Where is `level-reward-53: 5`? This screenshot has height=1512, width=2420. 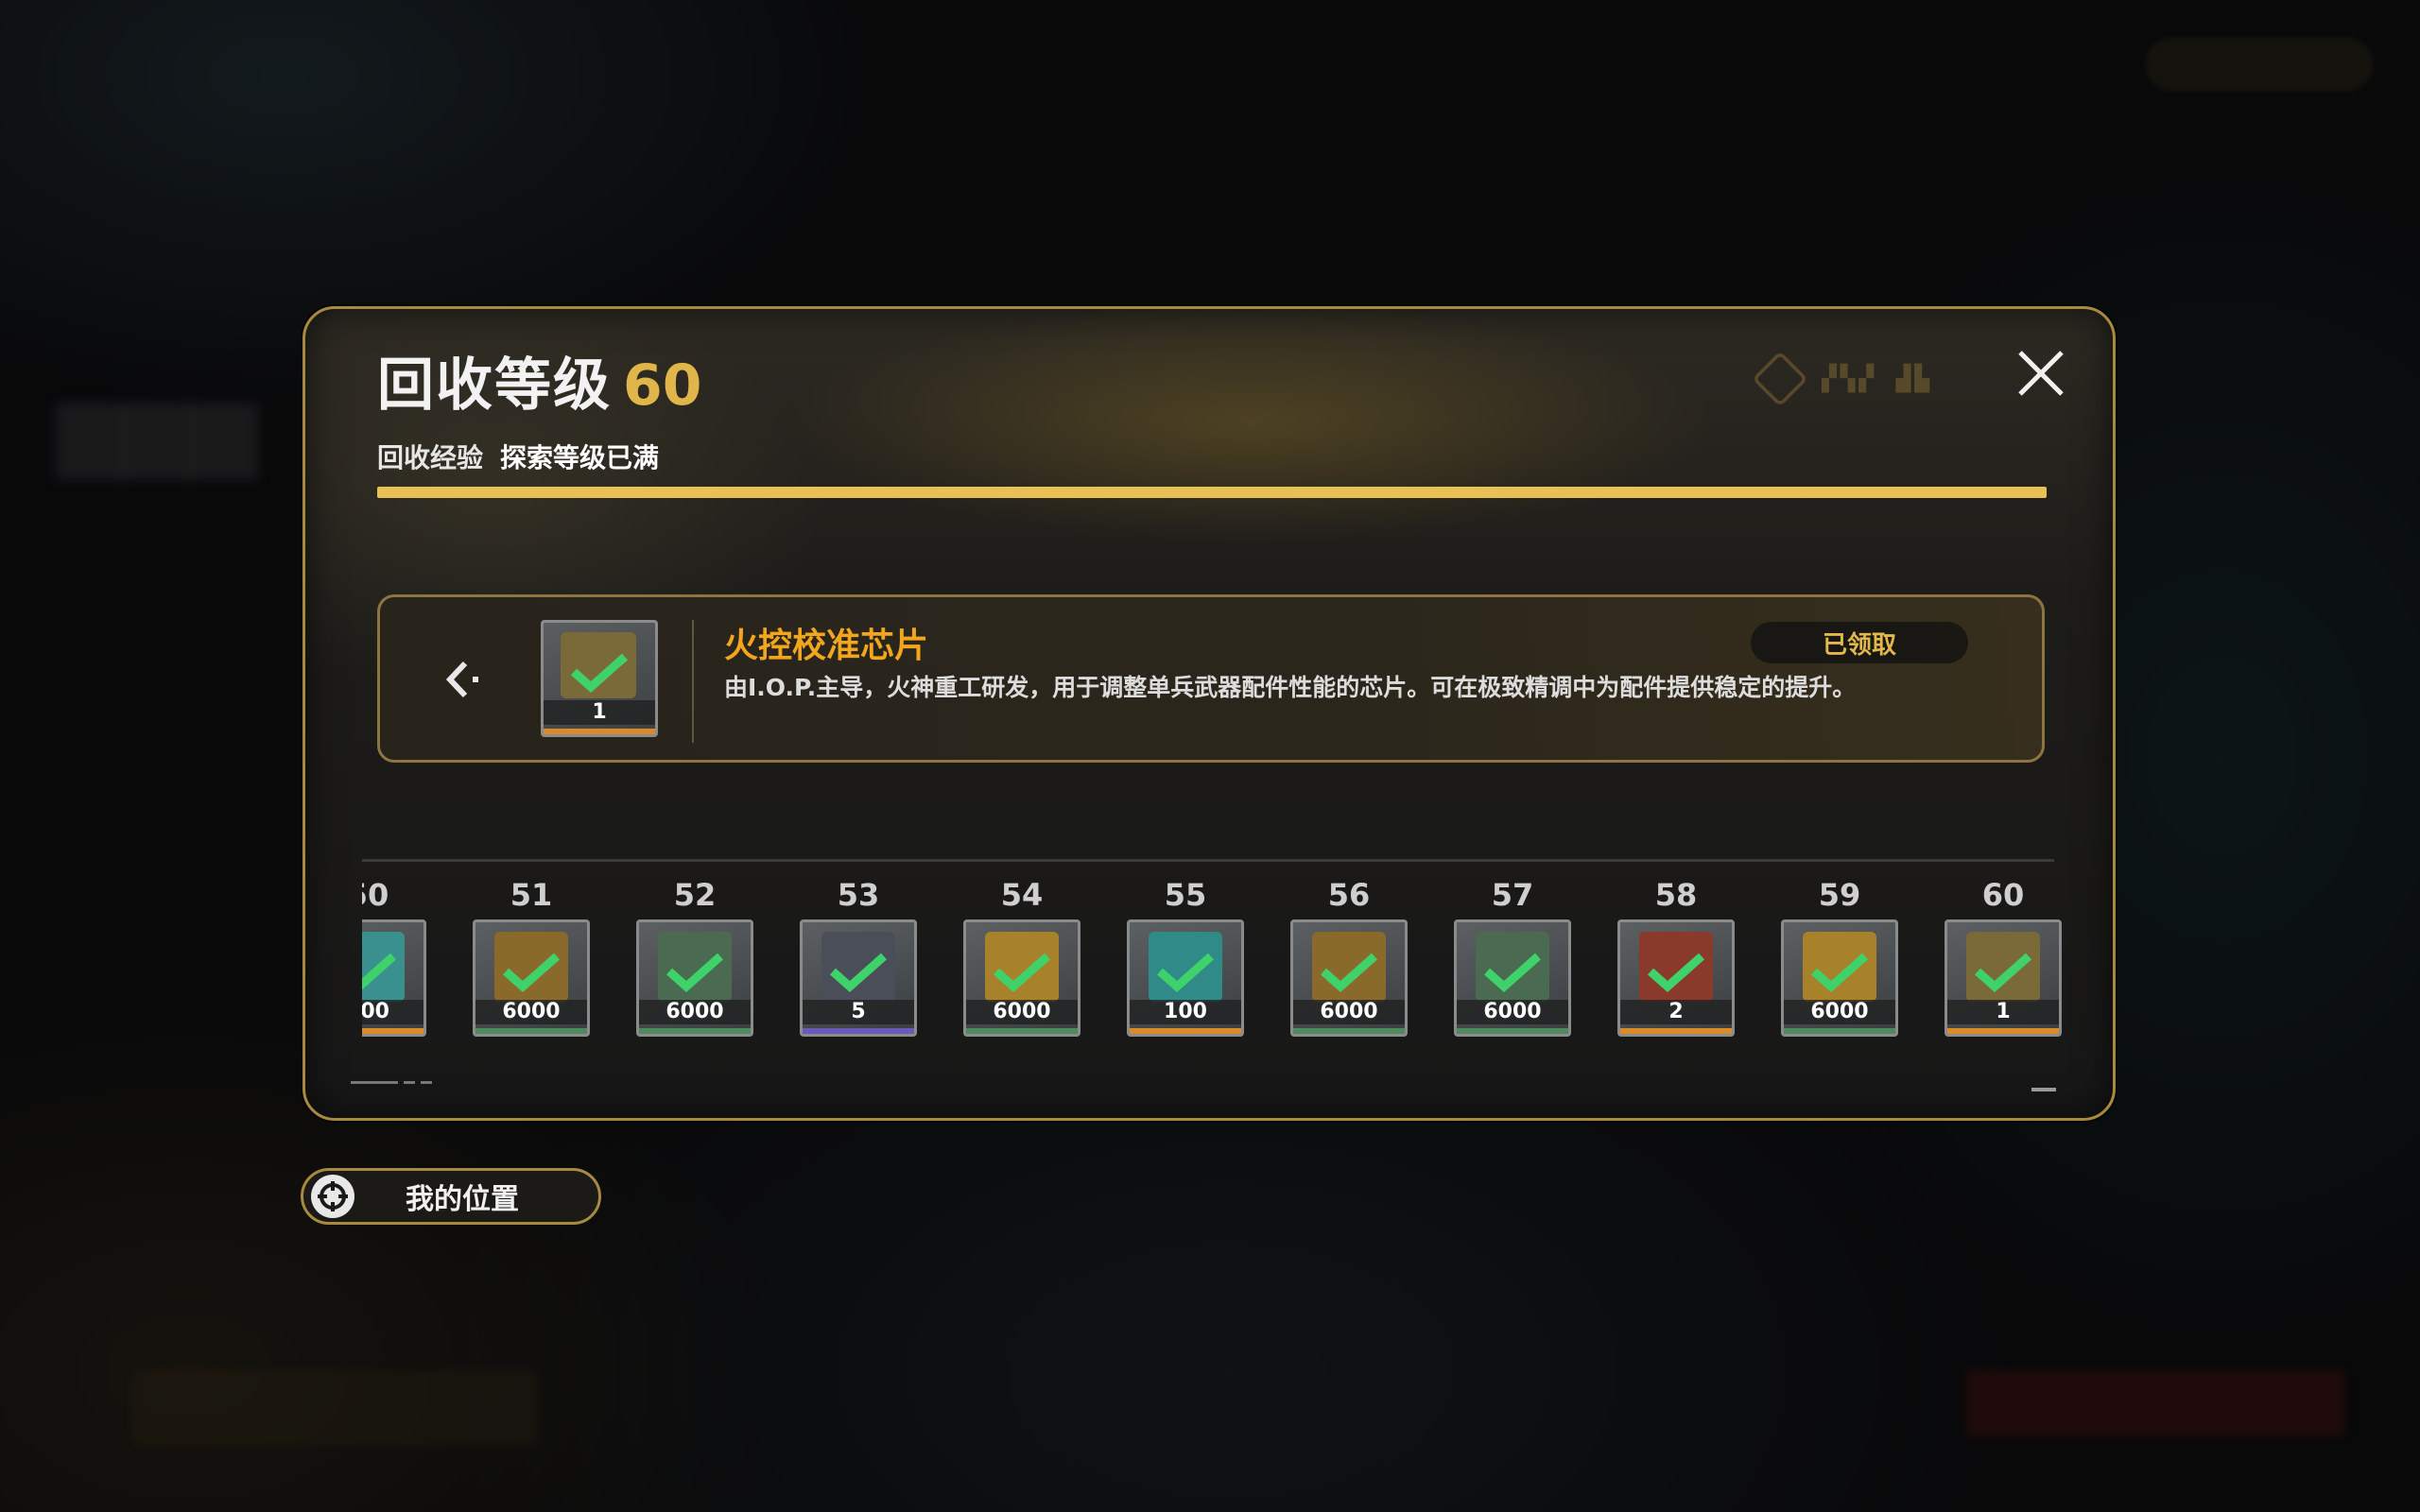 level-reward-53: 5 is located at coordinates (858, 978).